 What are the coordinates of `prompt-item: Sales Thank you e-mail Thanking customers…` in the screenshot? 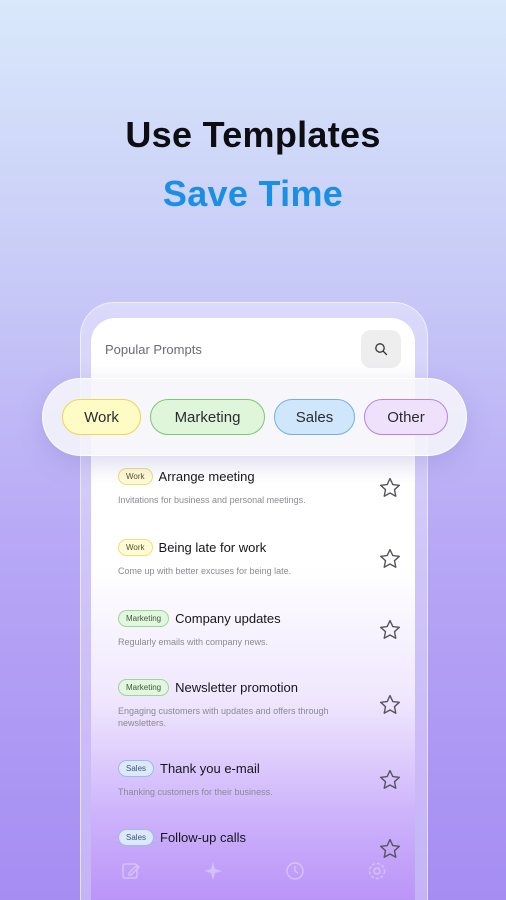 It's located at (263, 779).